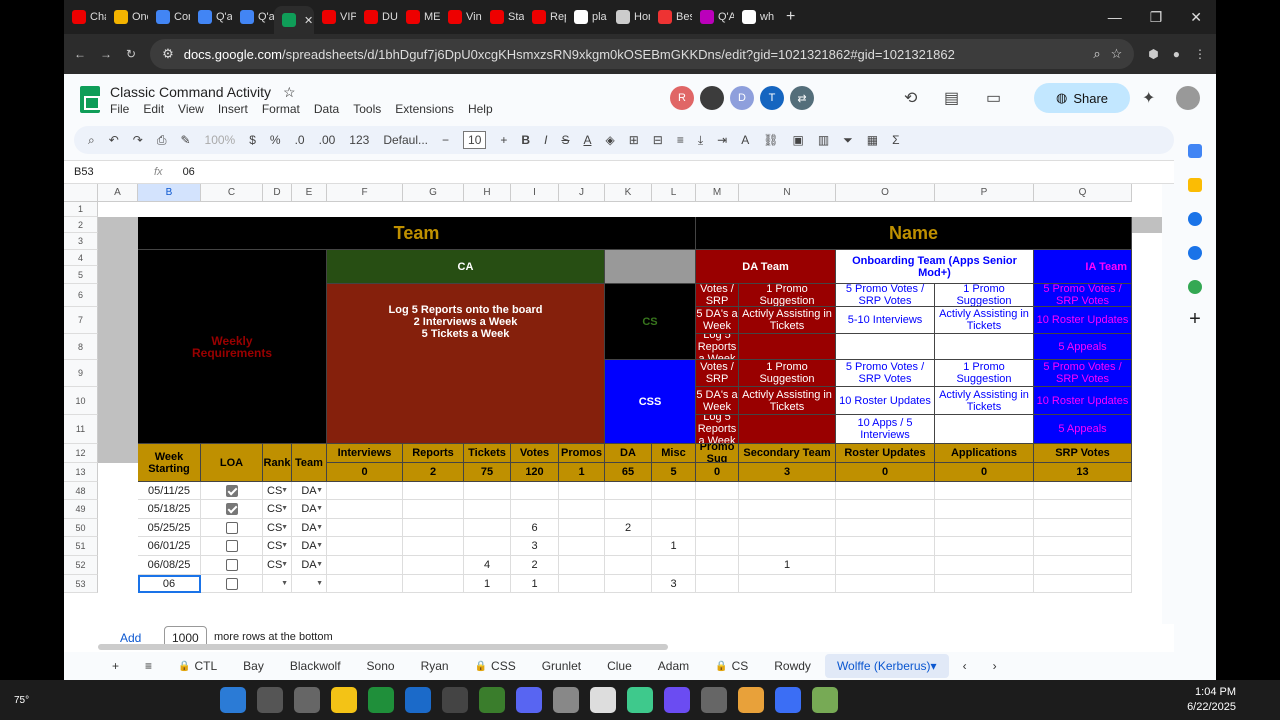 Image resolution: width=1280 pixels, height=720 pixels. Describe the element at coordinates (81, 491) in the screenshot. I see `row-header-48: 48` at that location.